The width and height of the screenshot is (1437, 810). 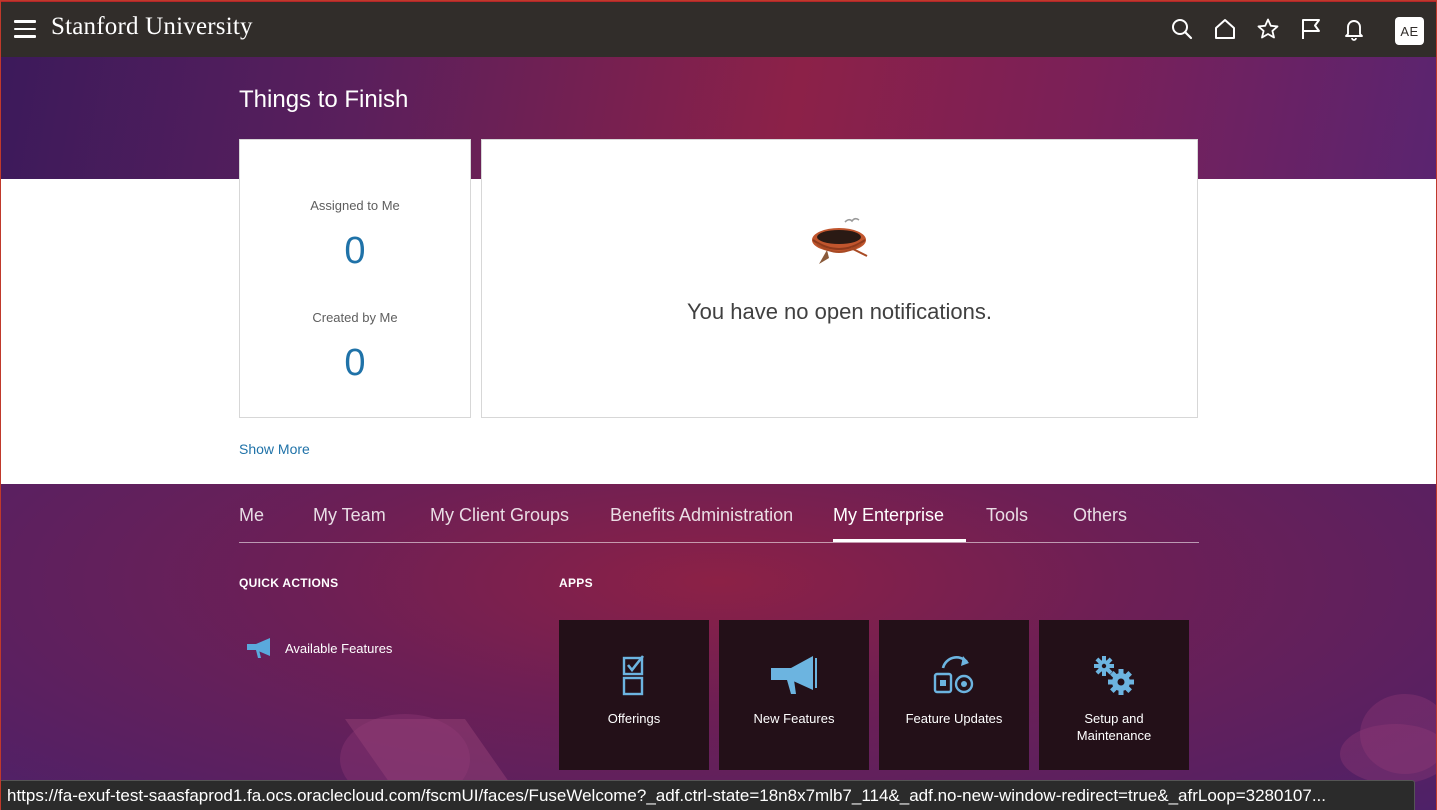 What do you see at coordinates (1268, 29) in the screenshot?
I see `star-icon` at bounding box center [1268, 29].